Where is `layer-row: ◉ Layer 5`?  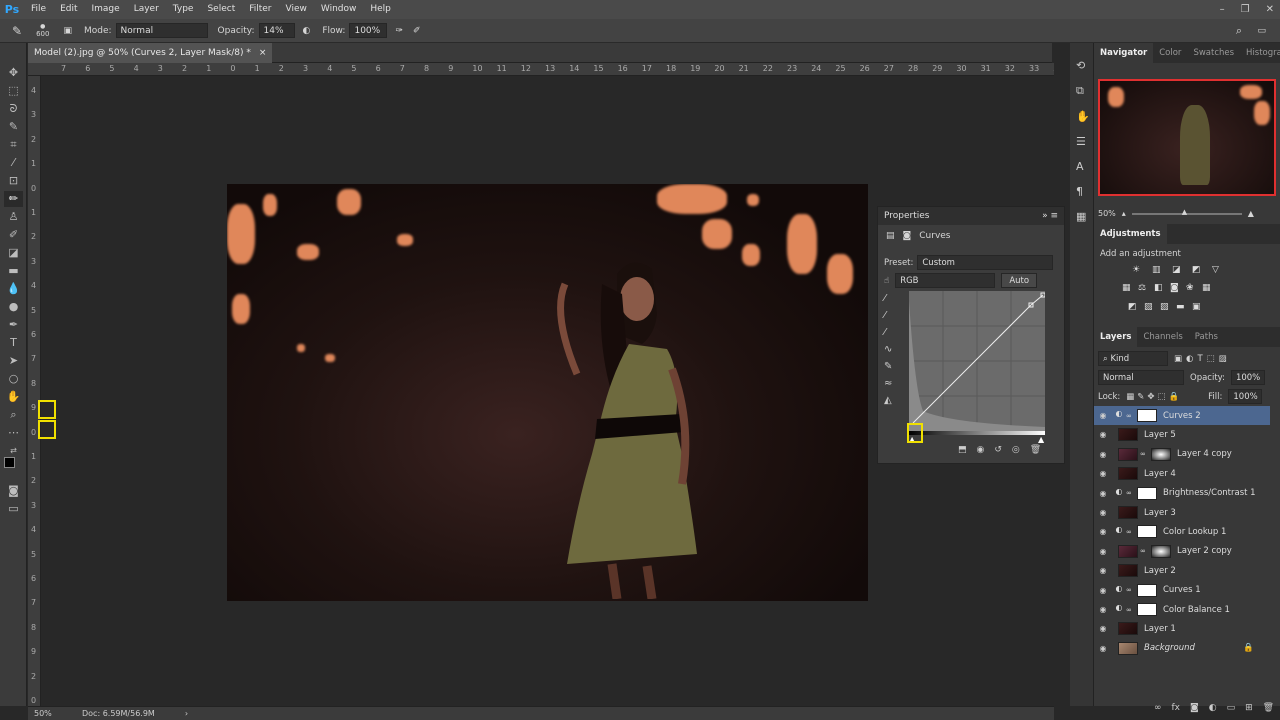
layer-row: ◉ Layer 5 is located at coordinates (1182, 434).